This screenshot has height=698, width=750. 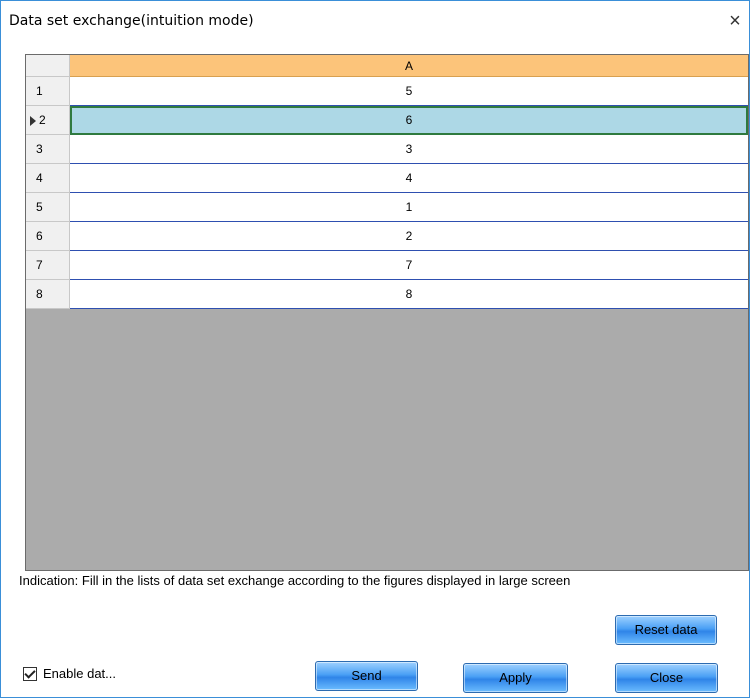 I want to click on check-icon, so click(x=30, y=672).